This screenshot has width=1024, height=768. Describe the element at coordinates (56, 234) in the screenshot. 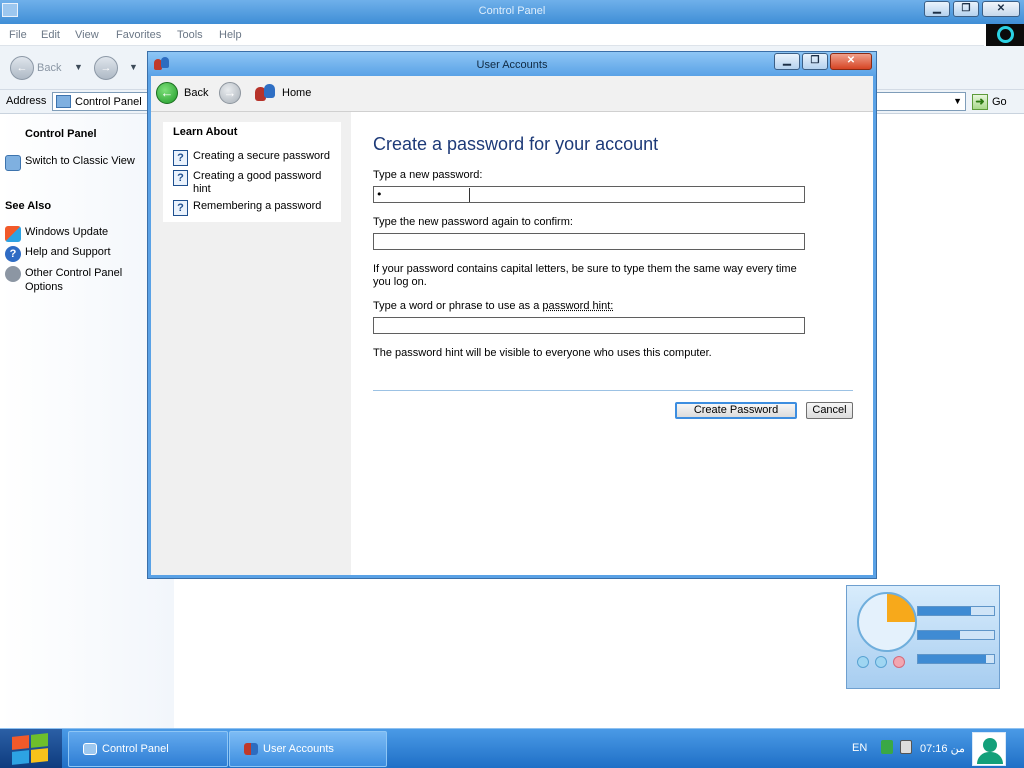

I see `windows-update-link: Windows Update` at that location.